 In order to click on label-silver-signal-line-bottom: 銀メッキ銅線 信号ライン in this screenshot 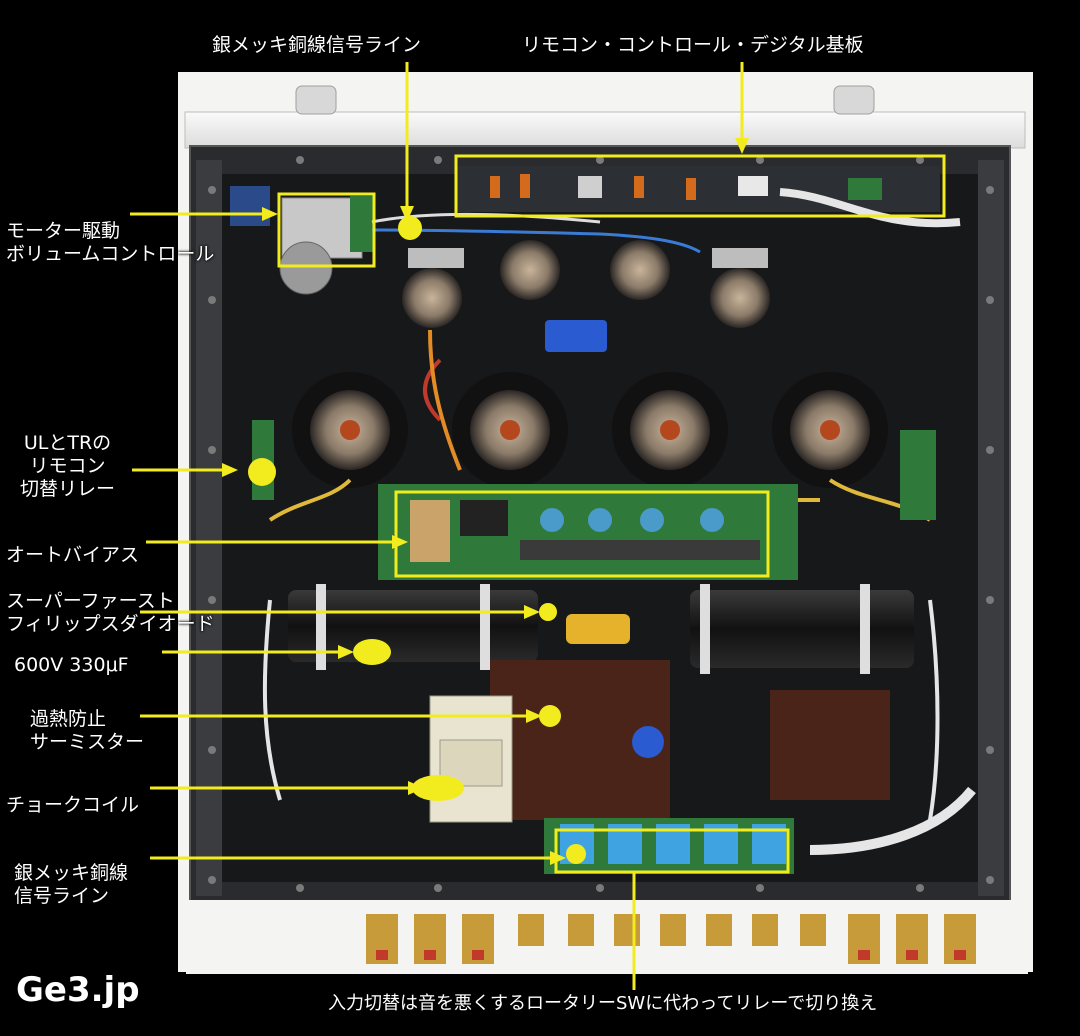, I will do `click(71, 885)`.